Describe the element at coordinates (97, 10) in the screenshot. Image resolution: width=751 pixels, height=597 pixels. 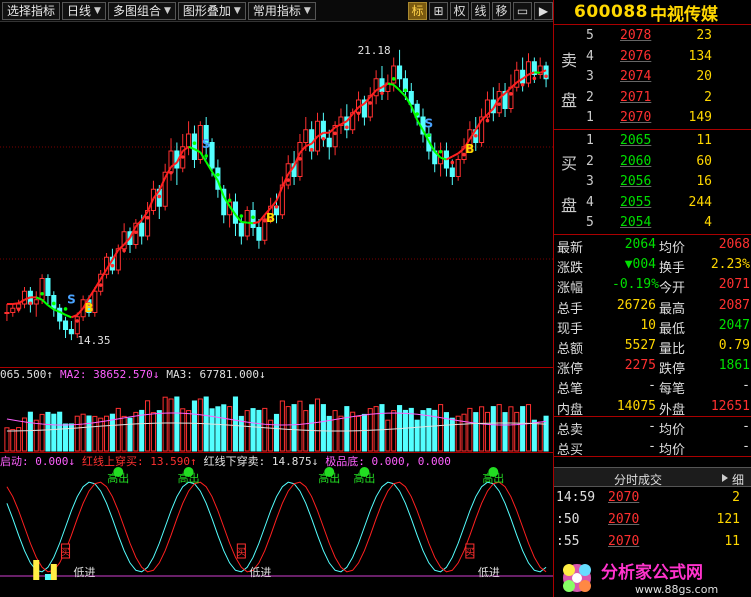
I see `chevron-down-icon: ▼` at that location.